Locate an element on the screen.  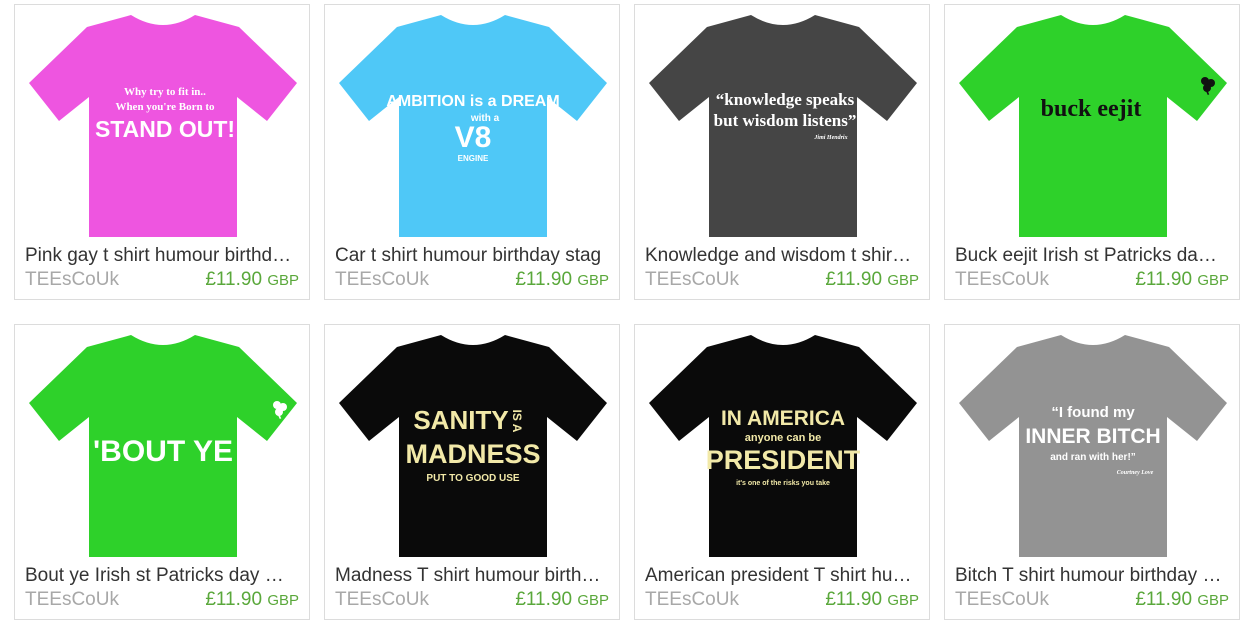
shirt-print-line: PUT TO GOOD USE is located at coordinates (472, 478).